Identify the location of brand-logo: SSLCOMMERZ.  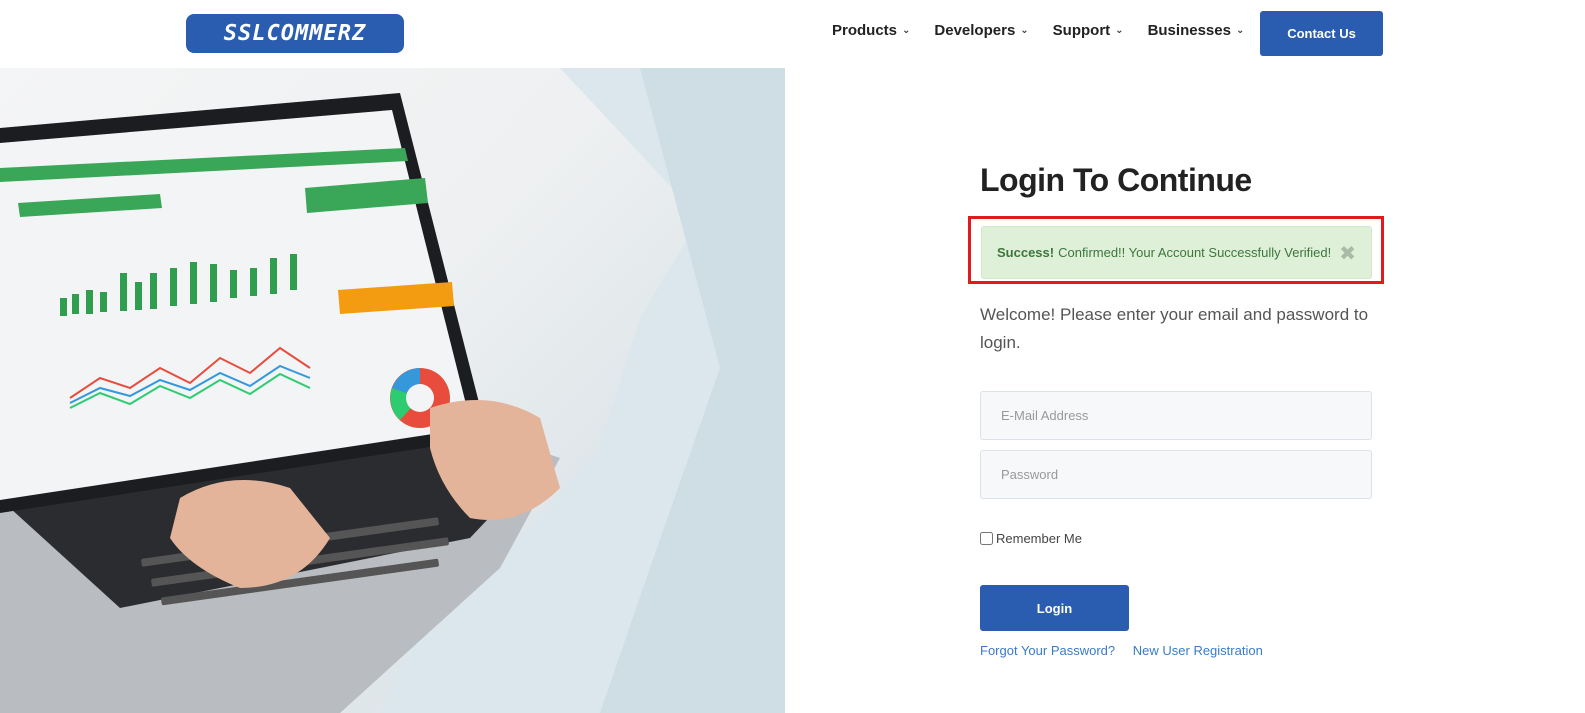
(295, 33).